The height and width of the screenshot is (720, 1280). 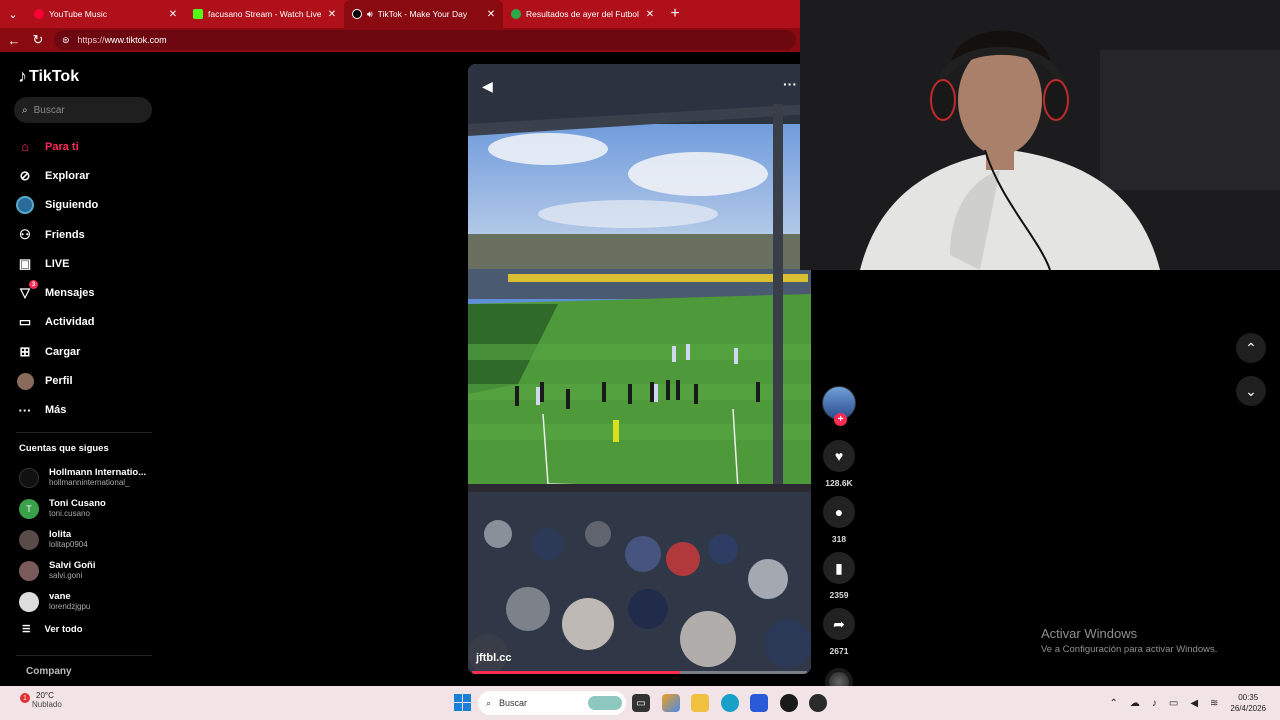 What do you see at coordinates (63, 351) in the screenshot?
I see `nav-label: Cargar` at bounding box center [63, 351].